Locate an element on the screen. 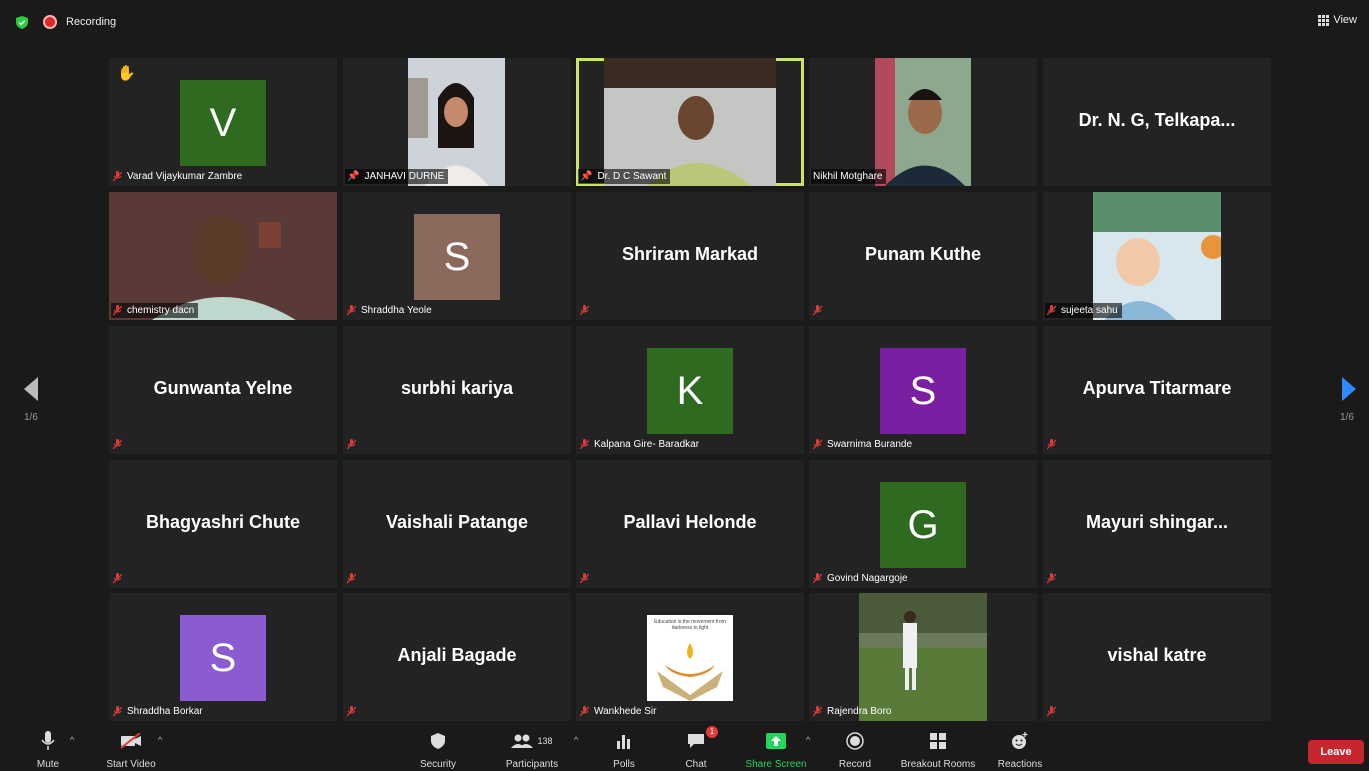 Image resolution: width=1369 pixels, height=771 pixels. participant-name: Dr. D C Sawant is located at coordinates (632, 176).